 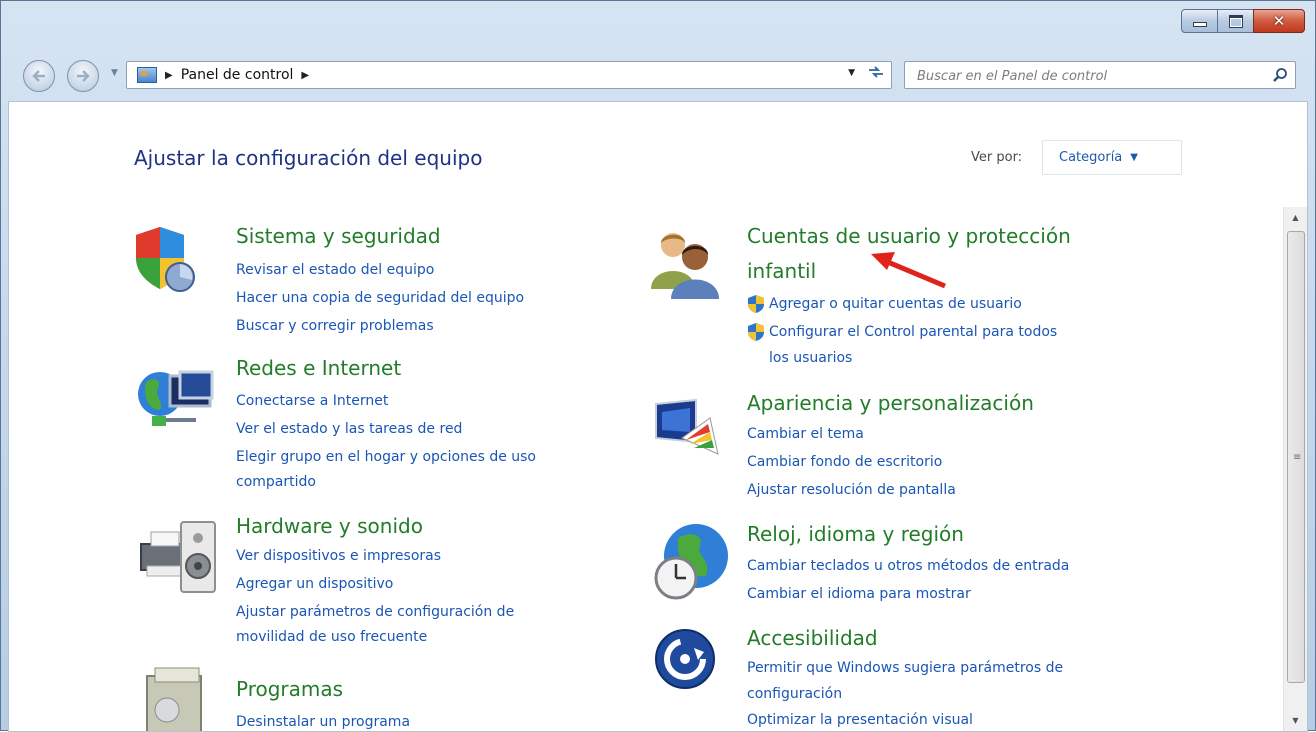 I want to click on maximize-icon, so click(x=1235, y=21).